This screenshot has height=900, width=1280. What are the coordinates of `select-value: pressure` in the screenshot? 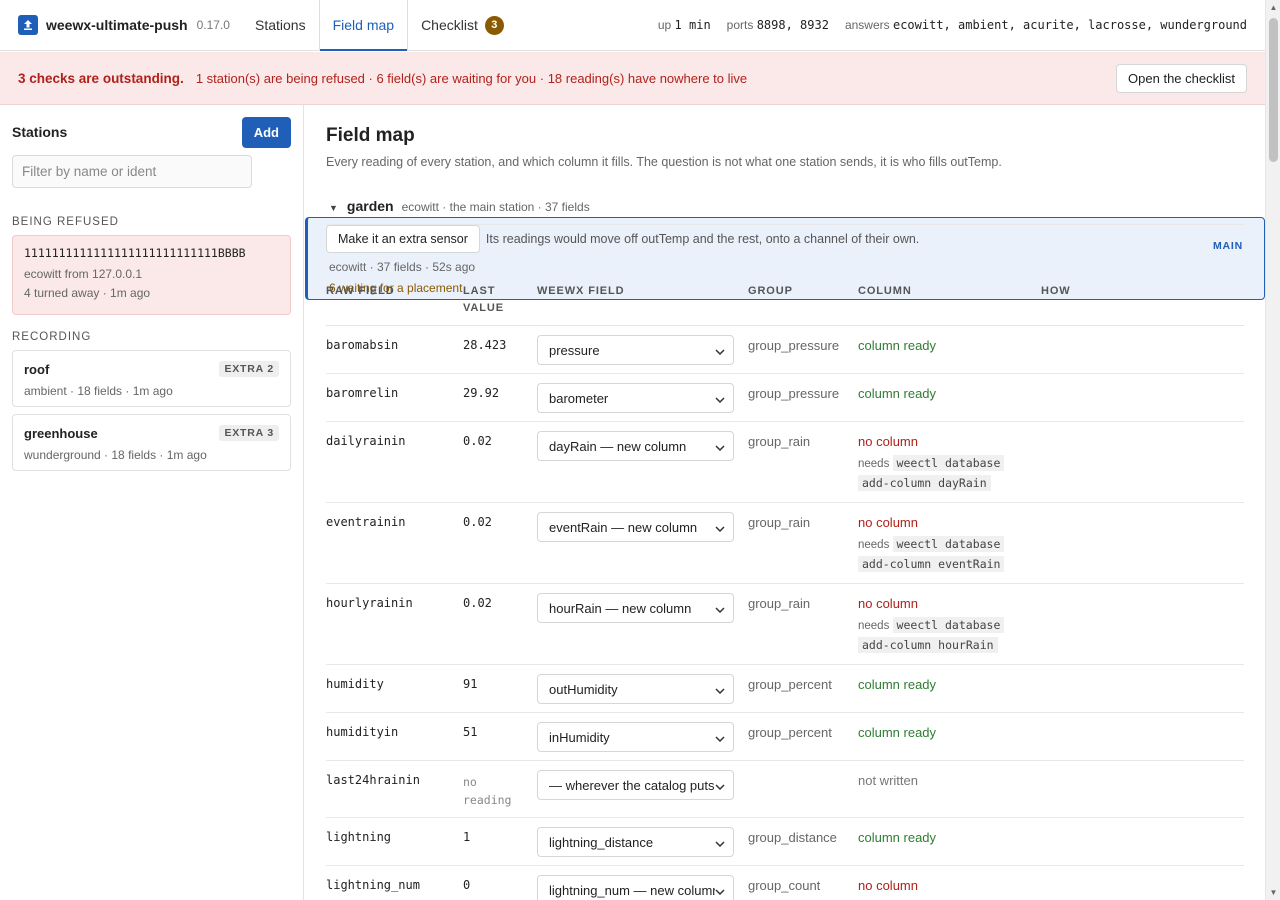 It's located at (574, 350).